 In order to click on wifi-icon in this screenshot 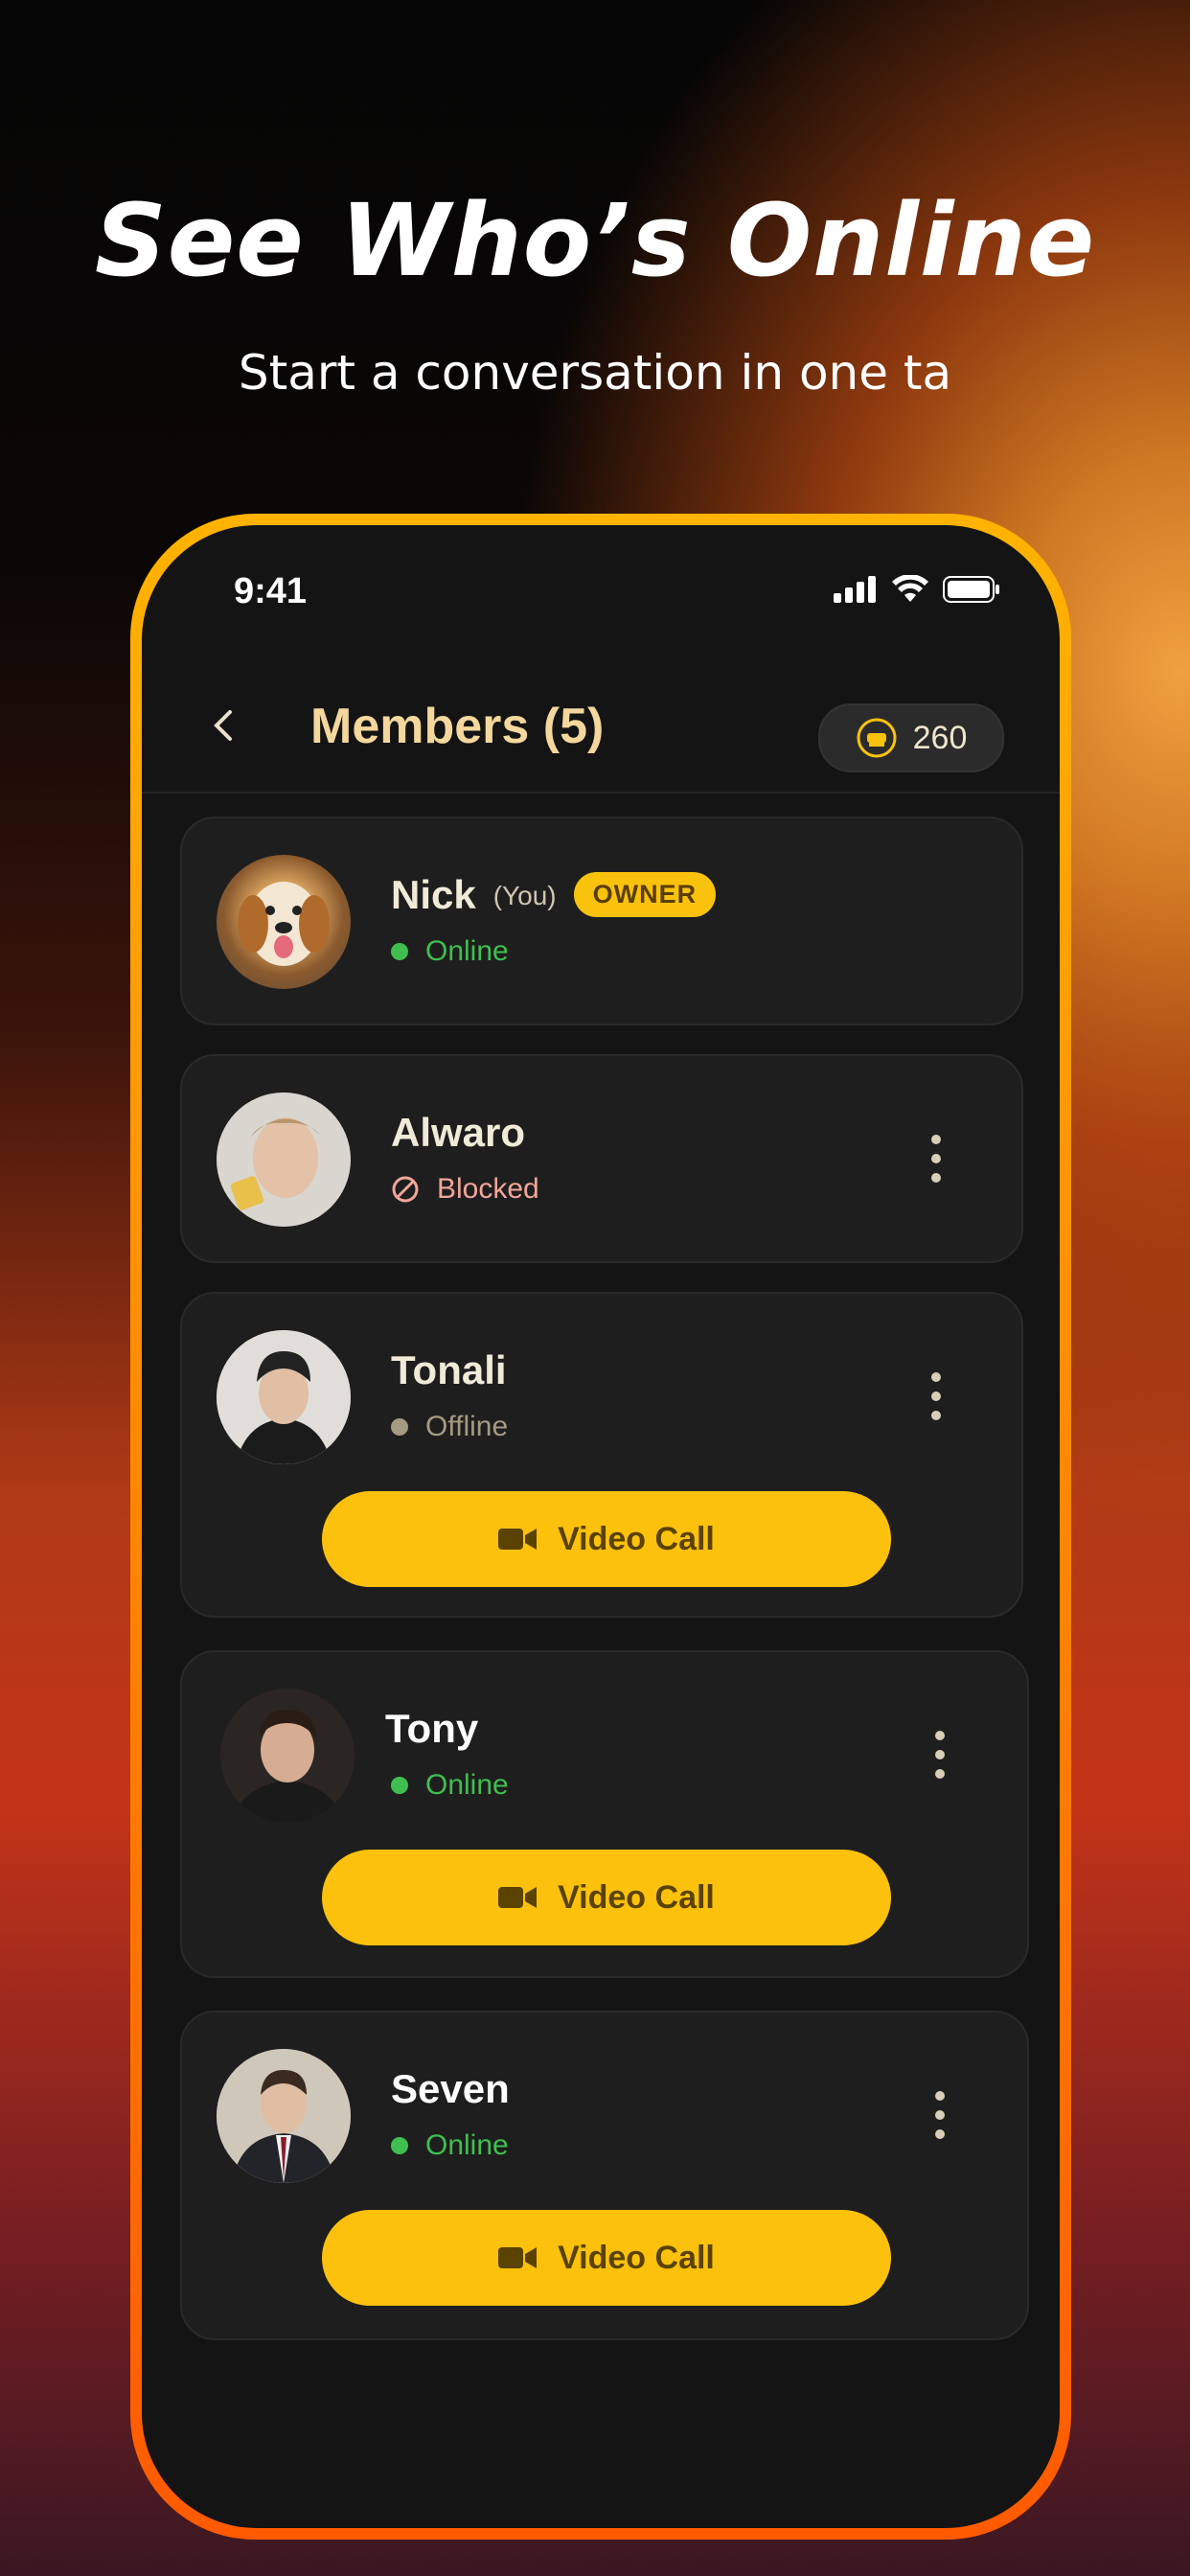, I will do `click(910, 588)`.